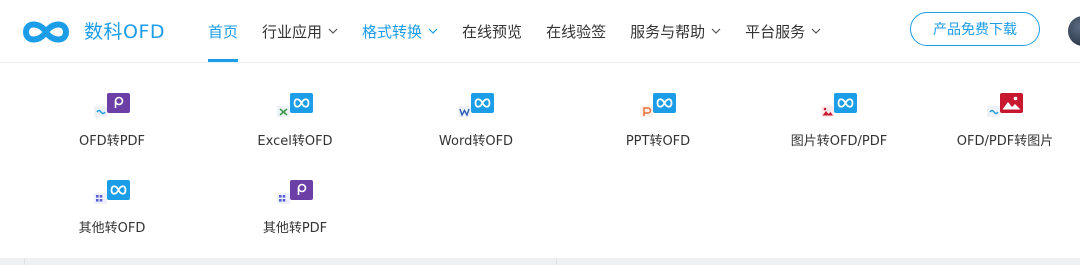 Image resolution: width=1080 pixels, height=265 pixels. I want to click on brand-logo: 数科OFD, so click(92, 32).